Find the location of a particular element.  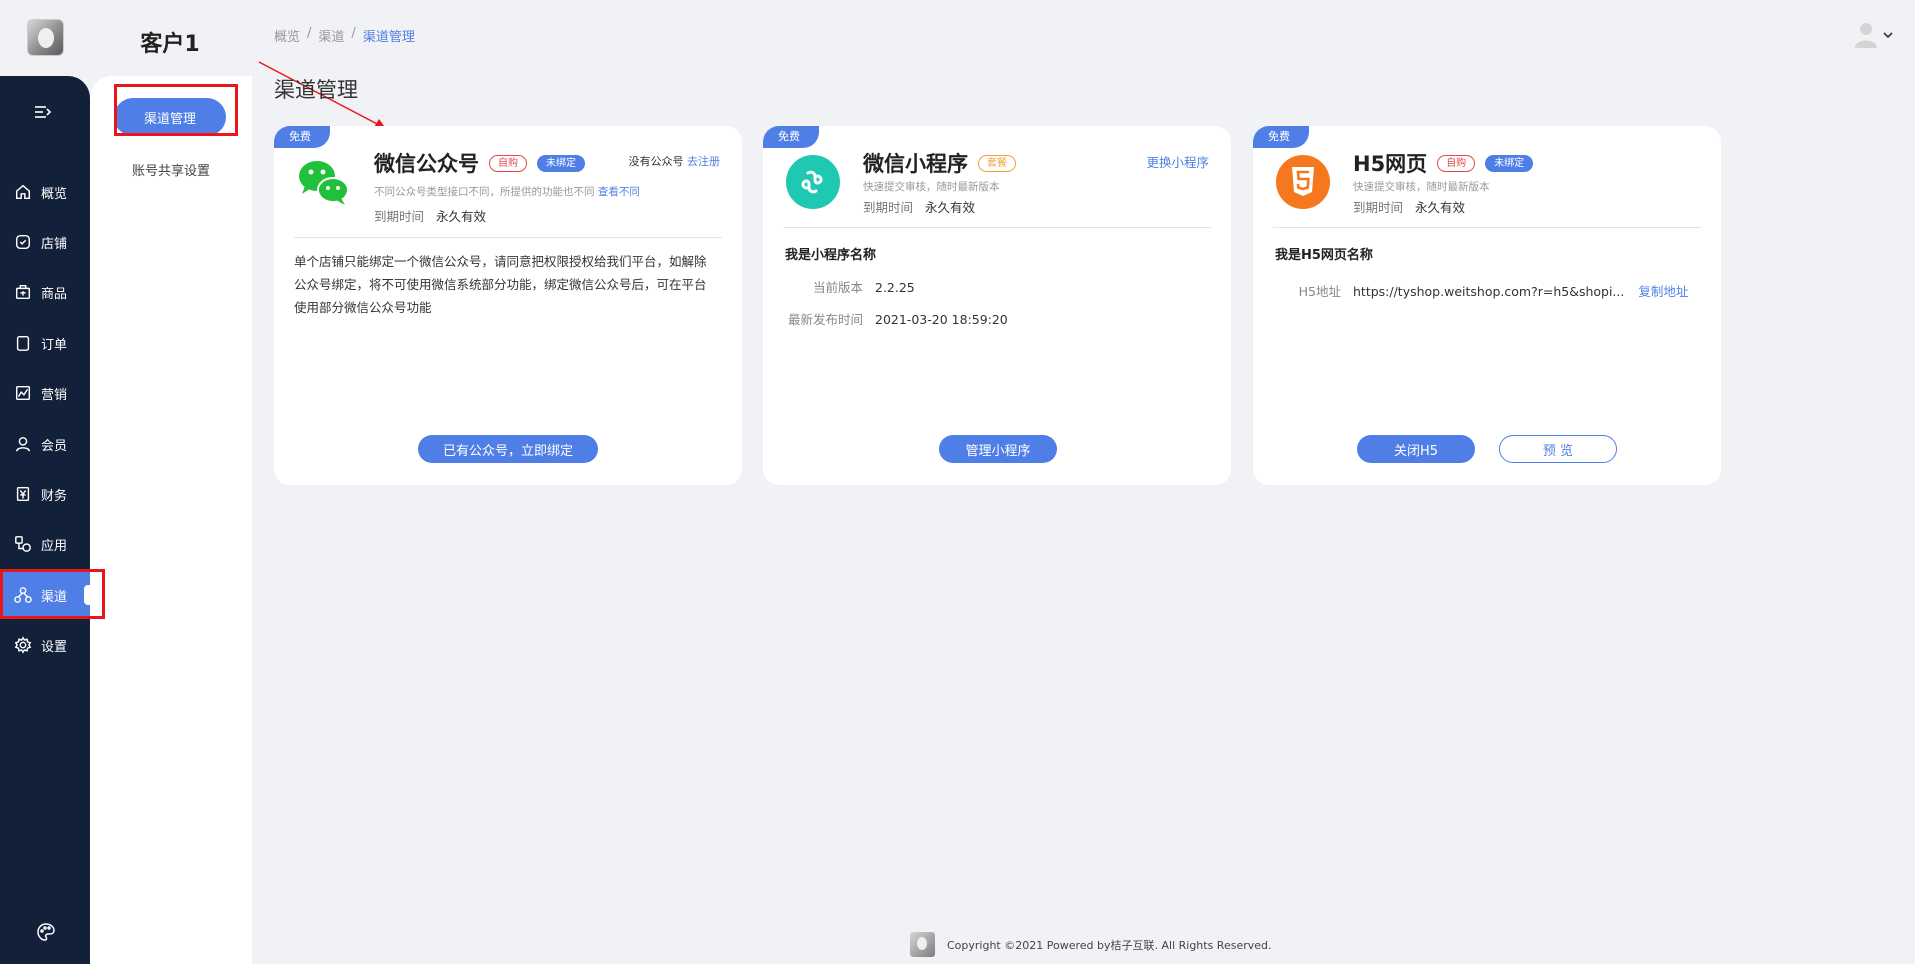

breadcrumb-current: 渠道管理 is located at coordinates (388, 37).